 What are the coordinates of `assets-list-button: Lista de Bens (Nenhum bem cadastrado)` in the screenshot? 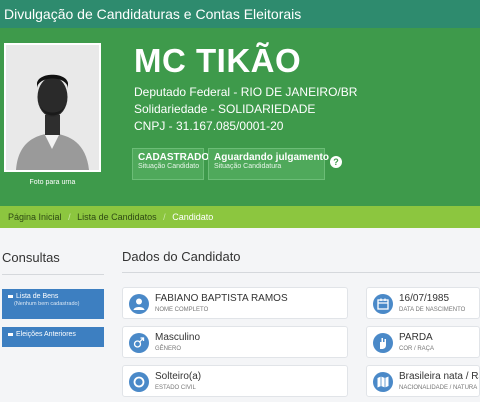 It's located at (53, 304).